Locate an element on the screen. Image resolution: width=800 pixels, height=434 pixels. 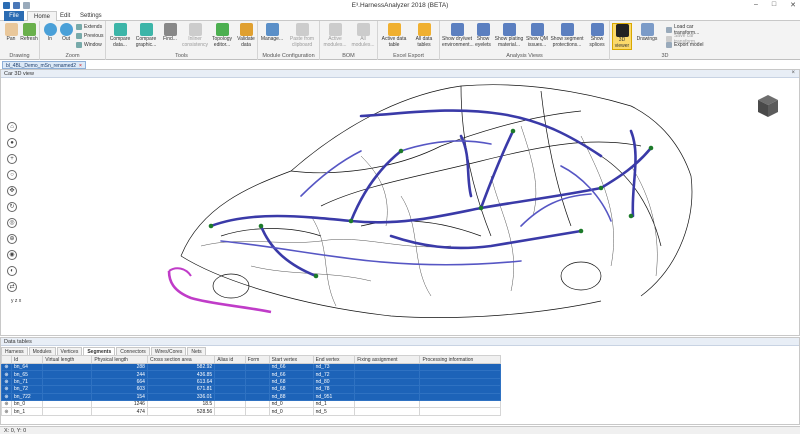
table-row: ⊕ bn_72 603 671.81 nd_68 nd_78 is located at coordinates (251, 389).